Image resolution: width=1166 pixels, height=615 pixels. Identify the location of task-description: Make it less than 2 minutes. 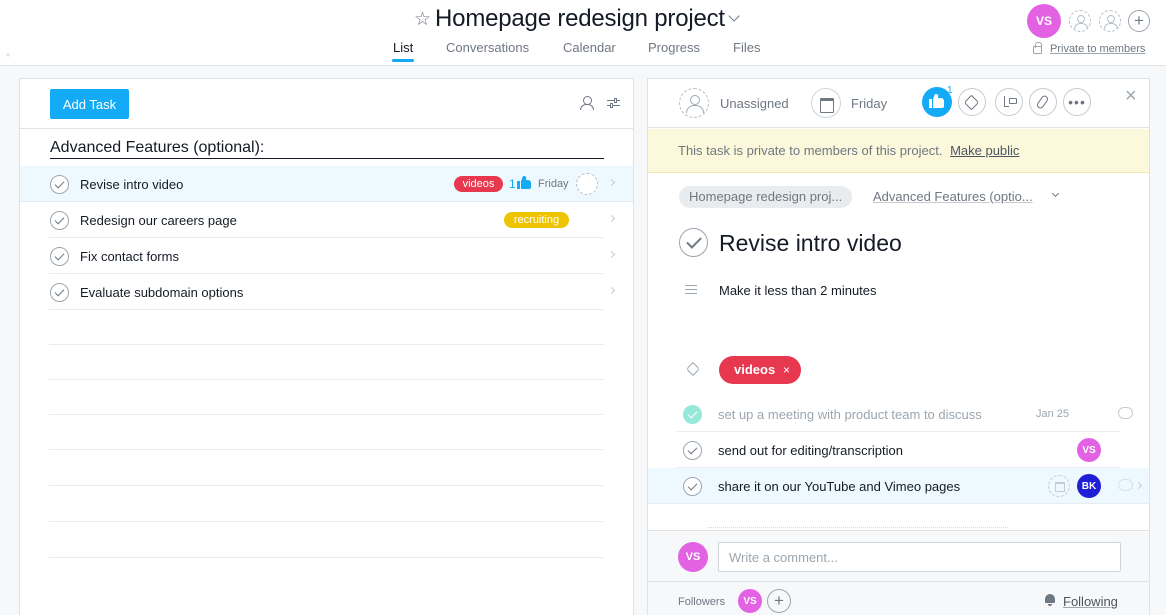
(798, 290).